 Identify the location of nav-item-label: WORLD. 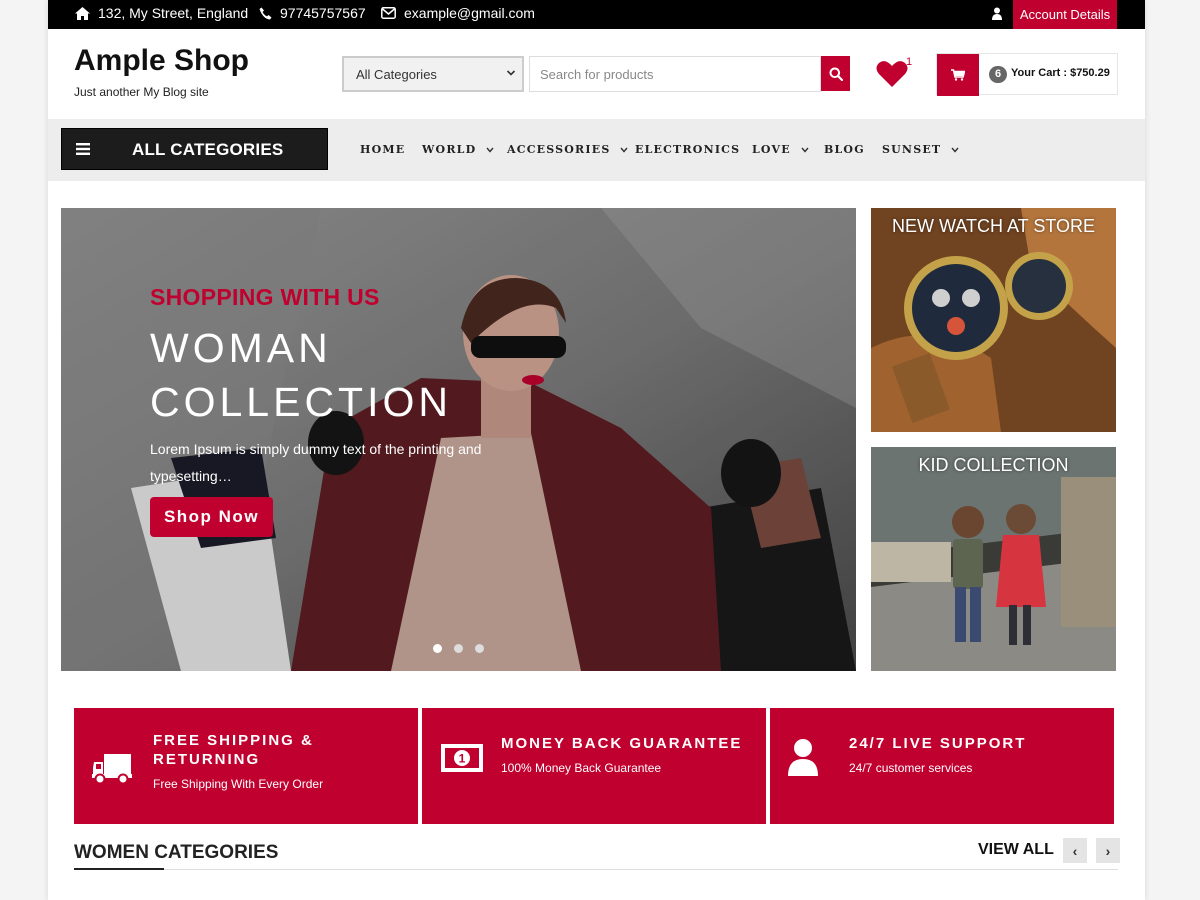
(449, 149).